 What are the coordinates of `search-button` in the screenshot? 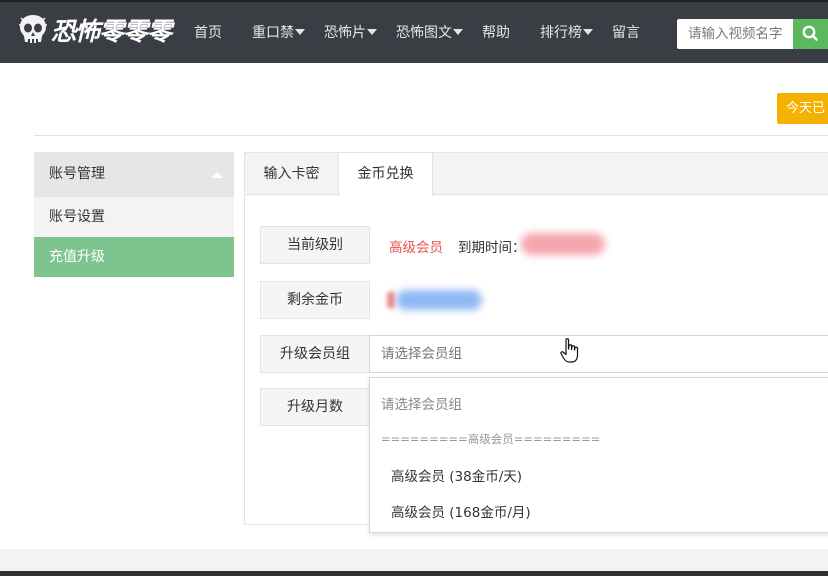 It's located at (810, 34).